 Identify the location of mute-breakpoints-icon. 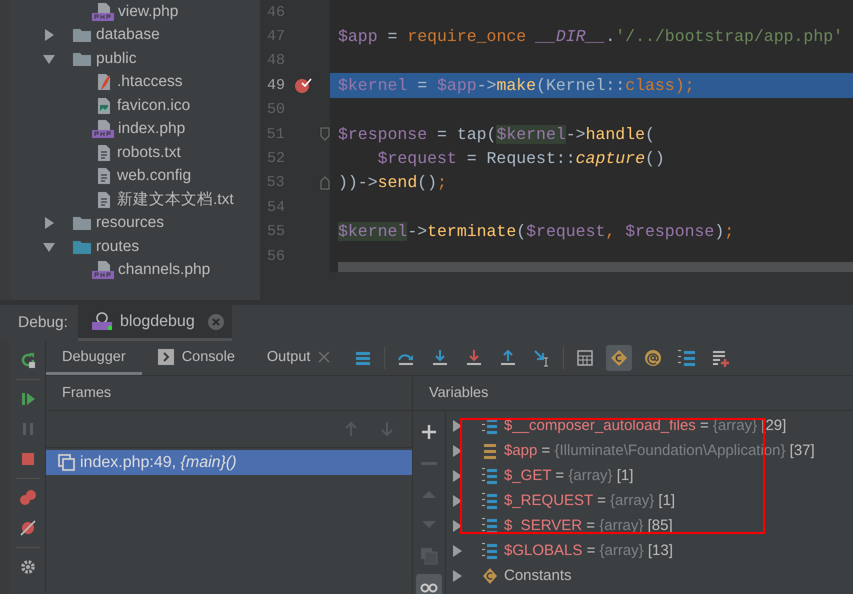
(27, 528).